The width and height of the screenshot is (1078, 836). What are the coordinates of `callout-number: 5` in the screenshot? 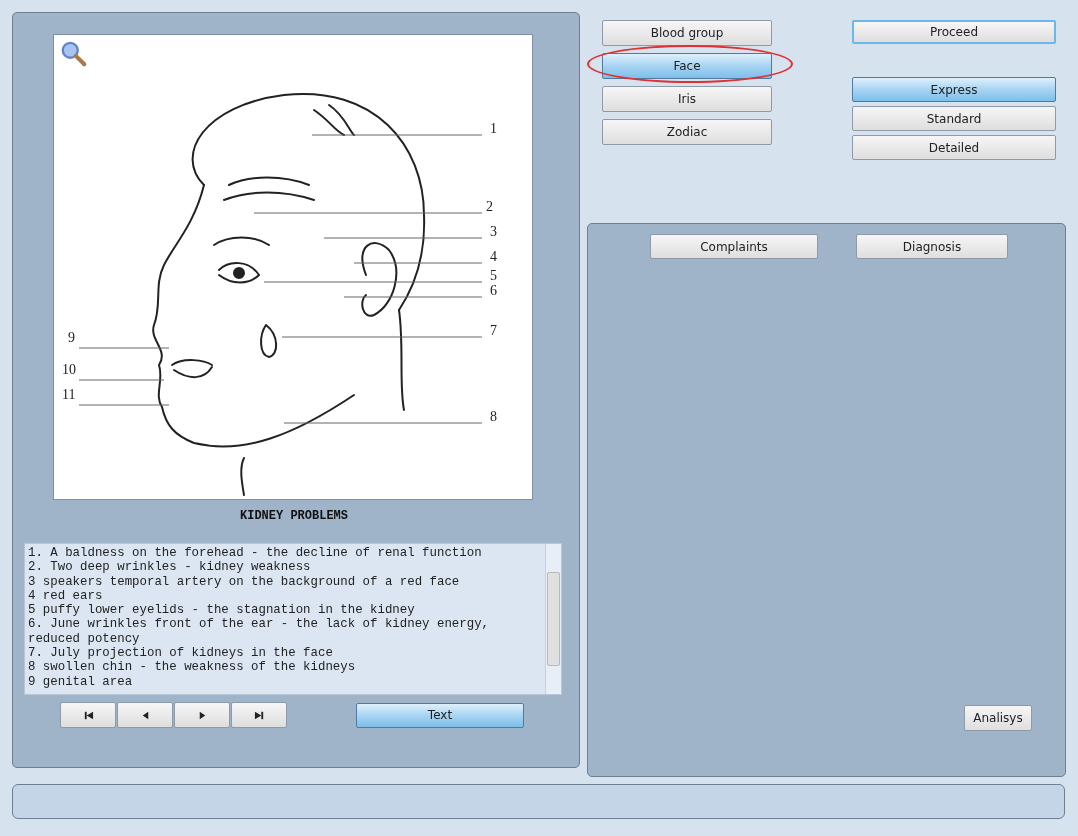 It's located at (493, 275).